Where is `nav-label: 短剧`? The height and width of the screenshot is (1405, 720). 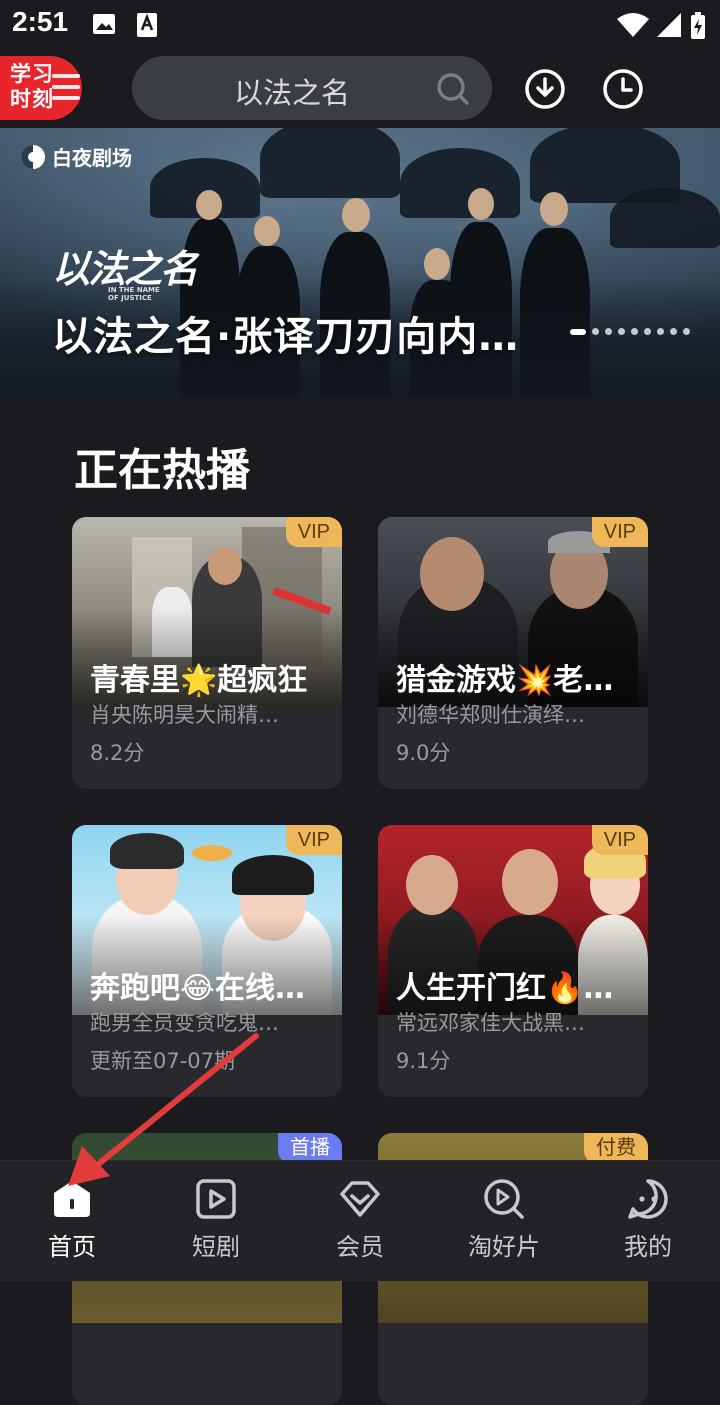
nav-label: 短剧 is located at coordinates (216, 1247).